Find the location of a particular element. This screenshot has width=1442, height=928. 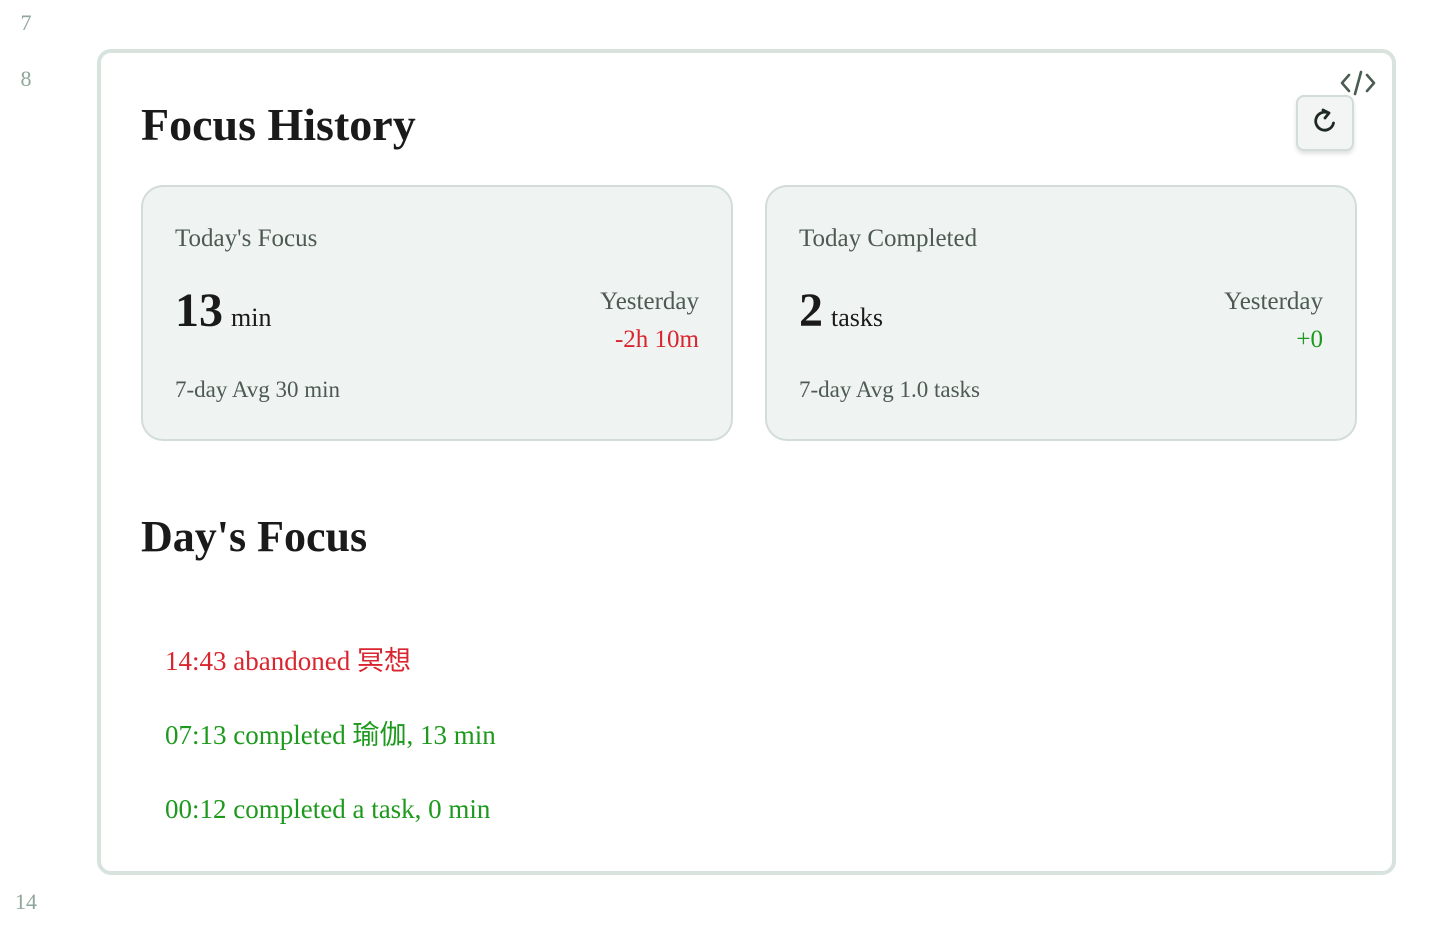

focus-log-entry: 07:13 completed 瑜伽, 13 min is located at coordinates (330, 735).